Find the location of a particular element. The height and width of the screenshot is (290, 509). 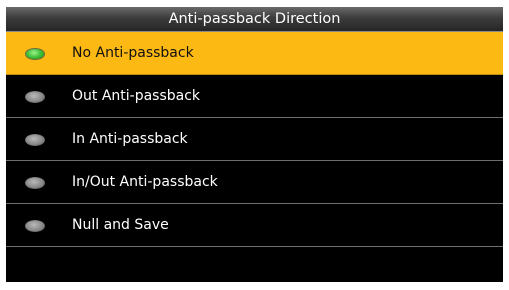

option-out-anti-passback: Out Anti-passback is located at coordinates (254, 96).